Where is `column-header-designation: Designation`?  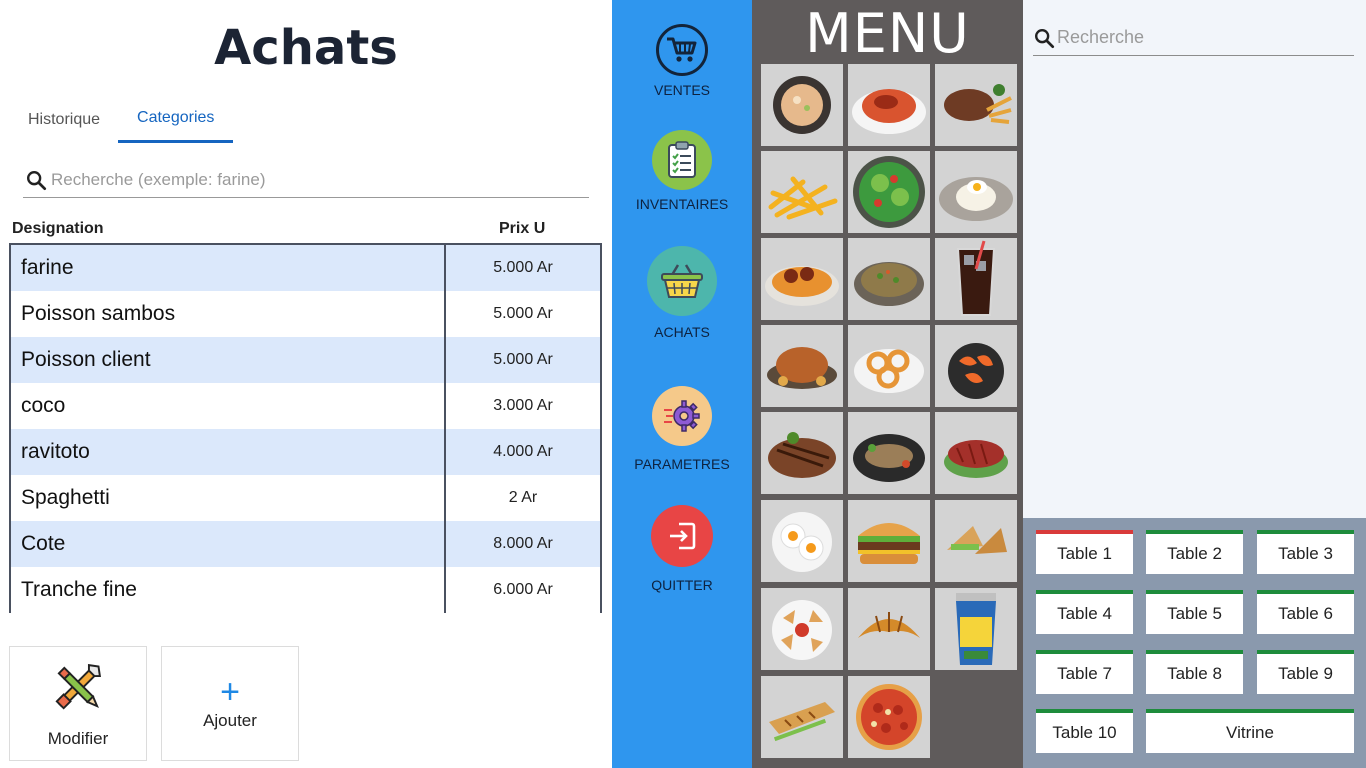 column-header-designation: Designation is located at coordinates (58, 228).